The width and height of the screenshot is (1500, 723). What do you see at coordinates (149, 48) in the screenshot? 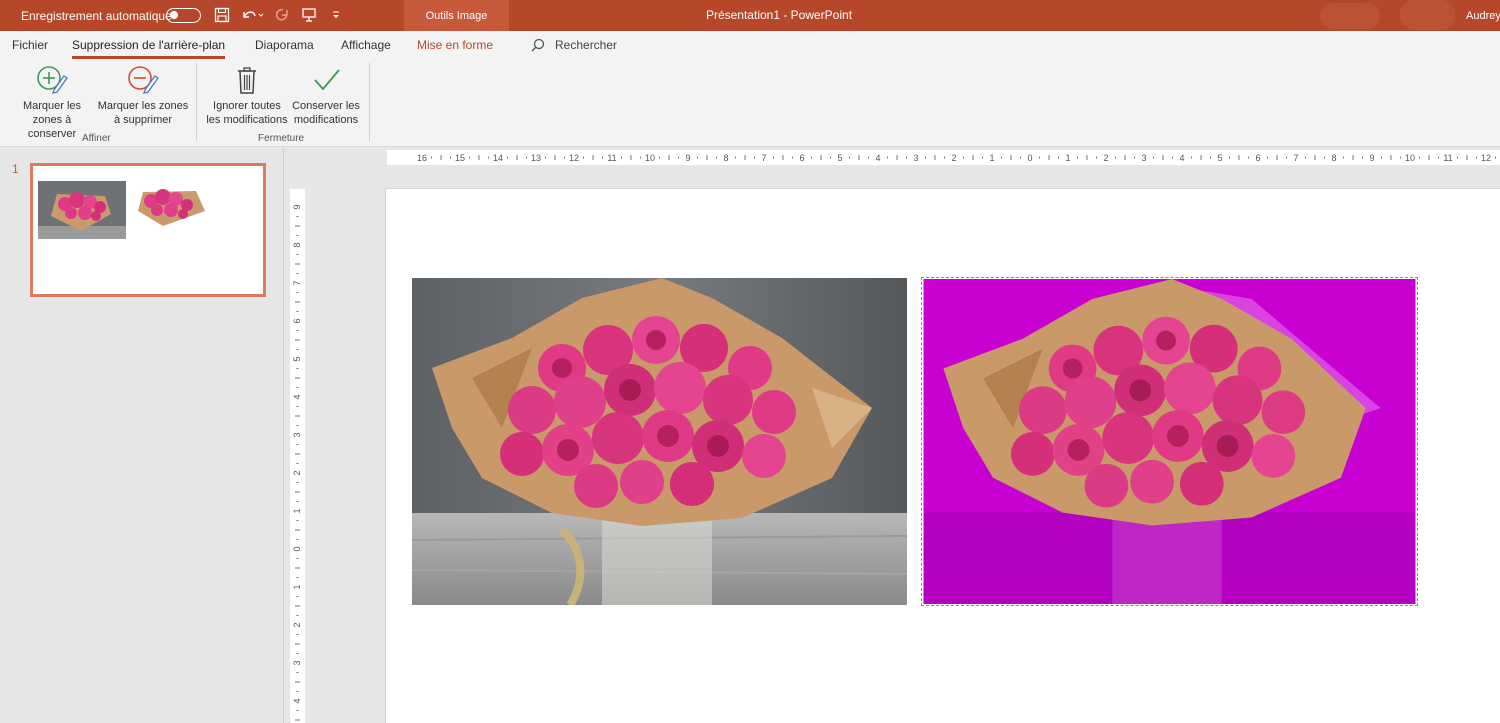
I see `tab-background-removal: Suppression de l'arrière-plan` at bounding box center [149, 48].